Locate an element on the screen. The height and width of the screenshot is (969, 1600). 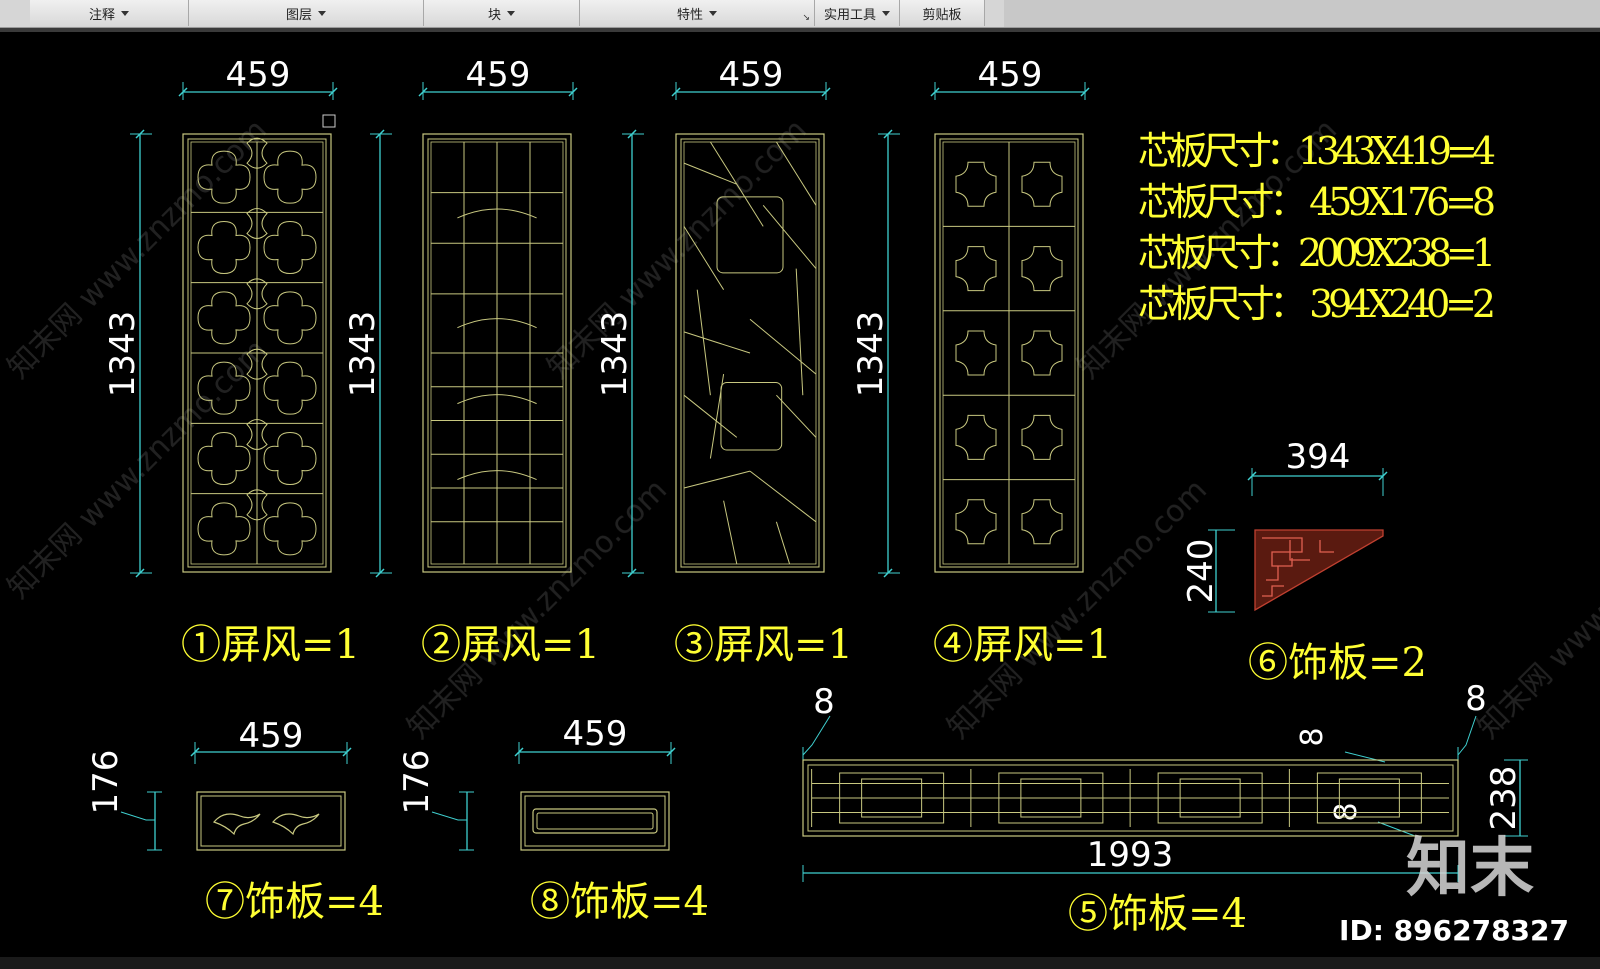
note-line: 芯板尺寸： 459X176=8 is located at coordinates (1317, 202).